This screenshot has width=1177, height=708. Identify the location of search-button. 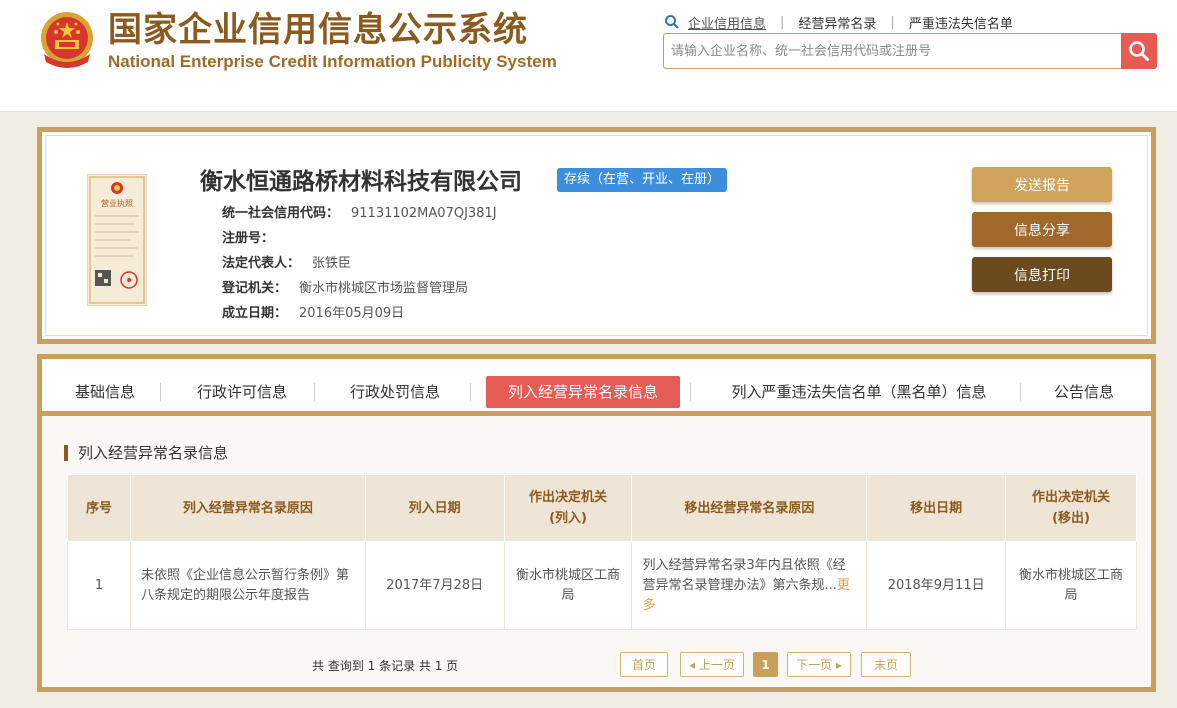
(1139, 51).